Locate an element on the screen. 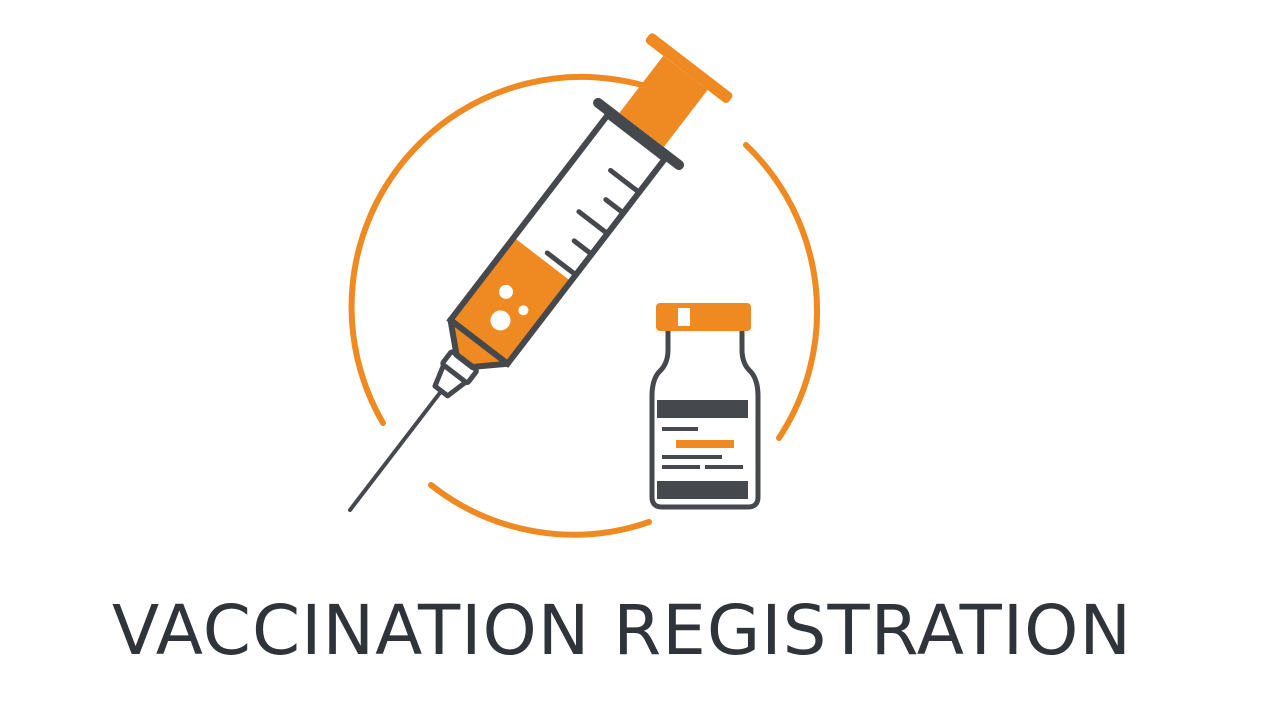 The height and width of the screenshot is (720, 1280). page-title: VACCINATION REGISTRATION is located at coordinates (622, 631).